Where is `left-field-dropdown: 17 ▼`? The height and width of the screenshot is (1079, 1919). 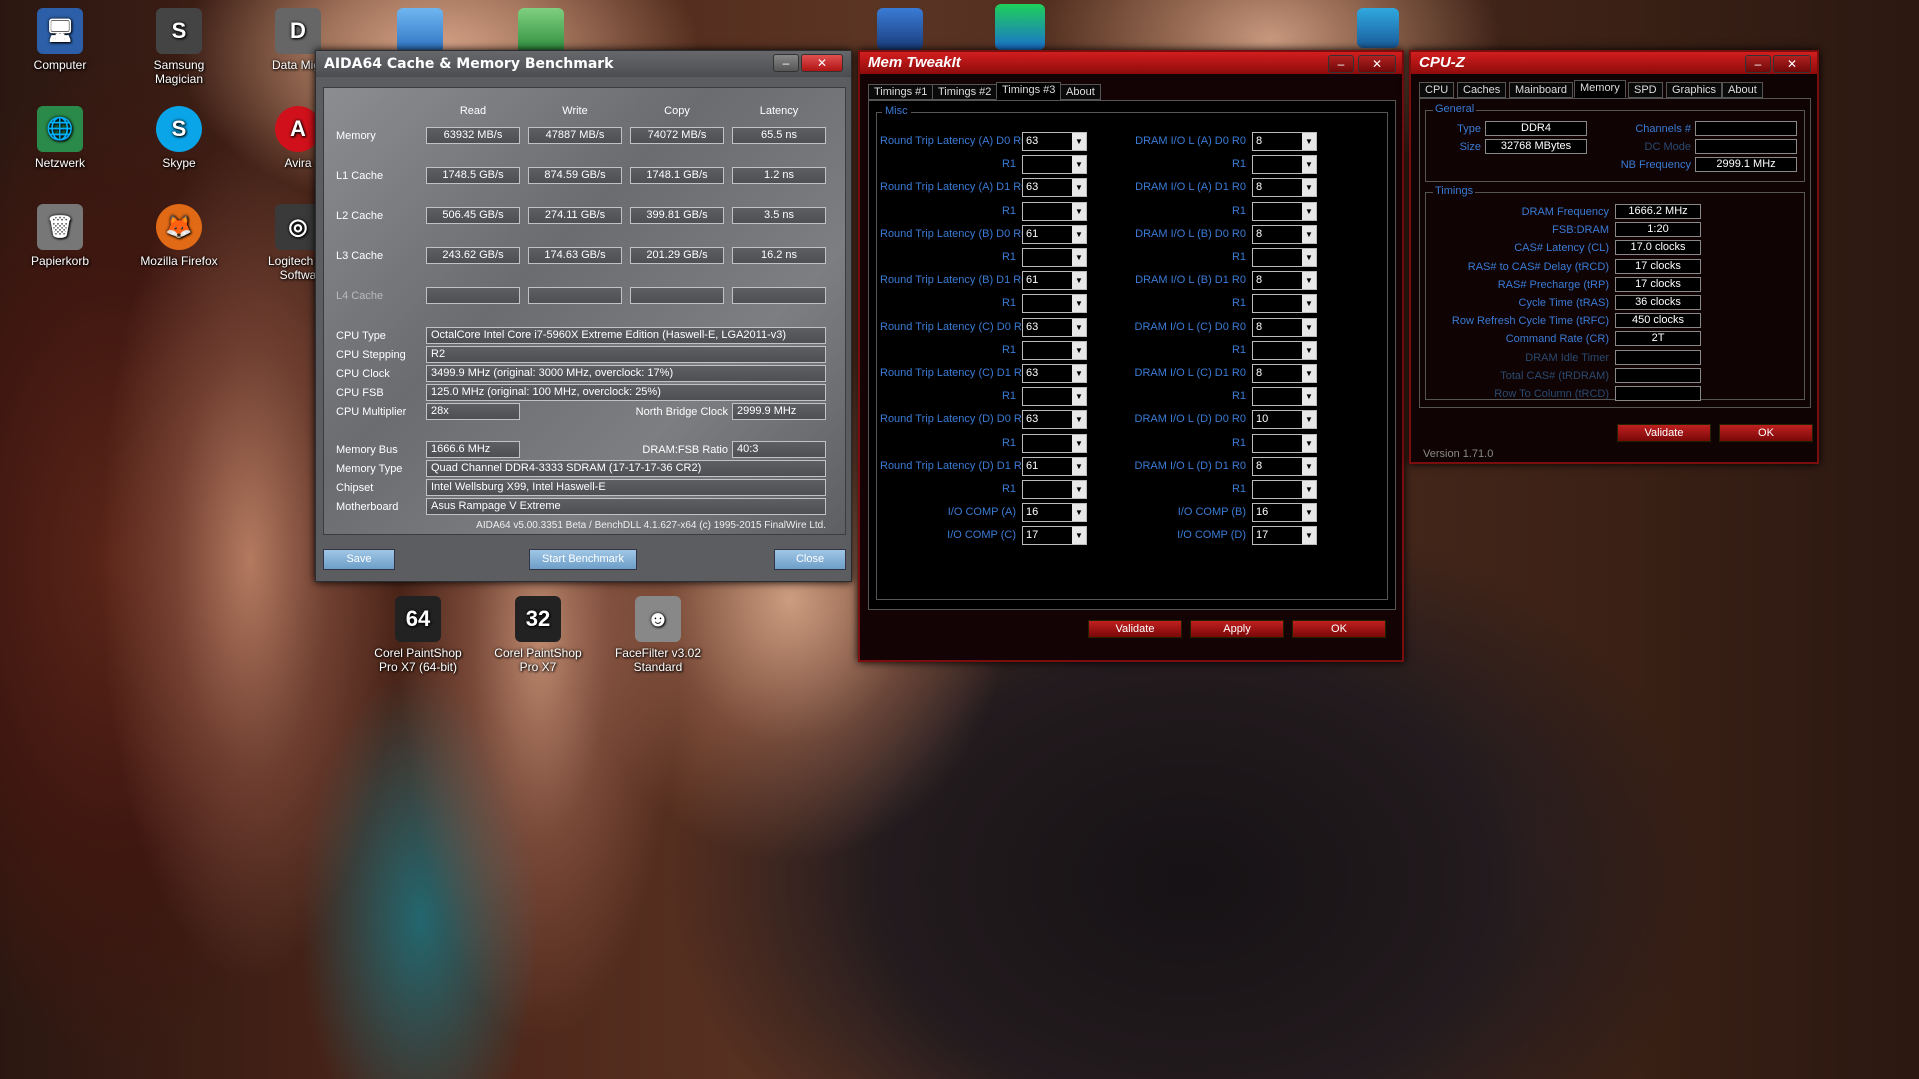
left-field-dropdown: 17 ▼ is located at coordinates (1054, 536).